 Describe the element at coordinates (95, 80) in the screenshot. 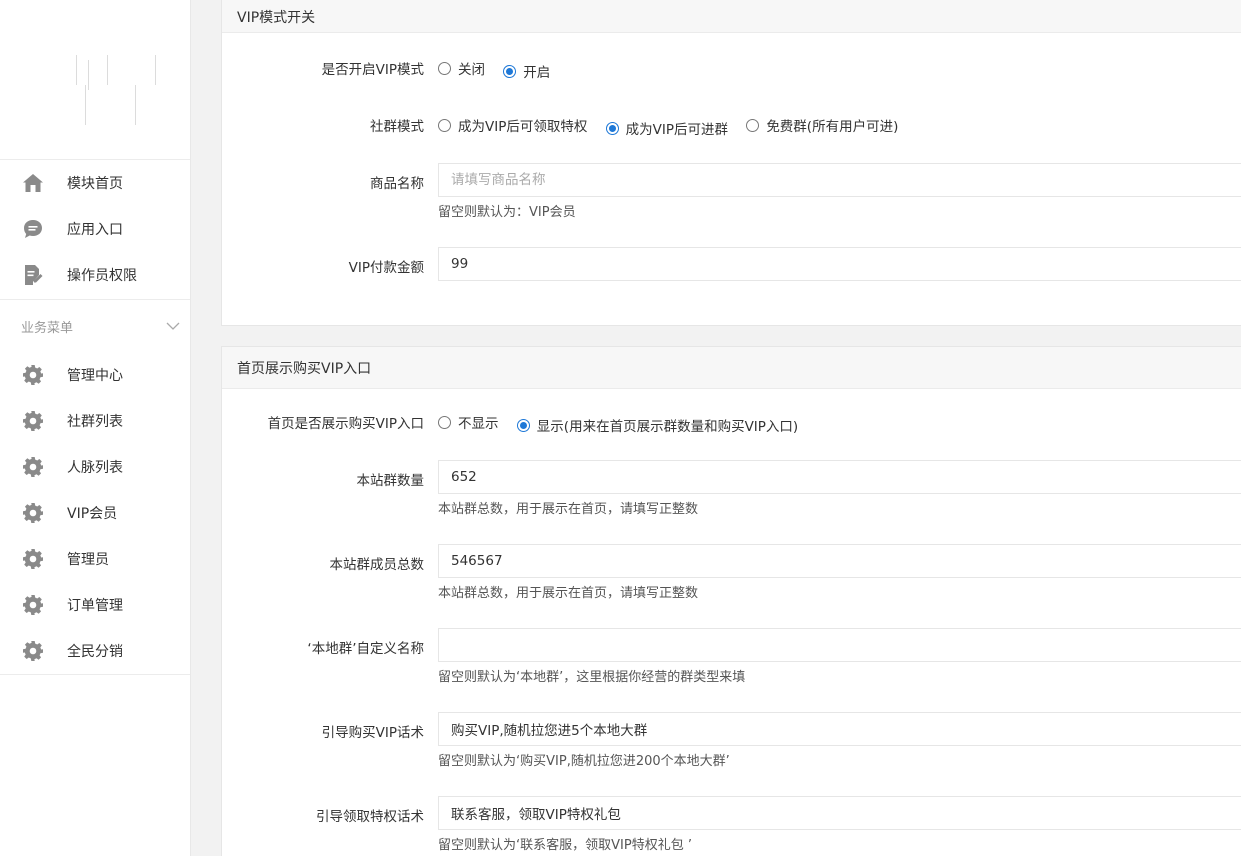

I see `logo` at that location.